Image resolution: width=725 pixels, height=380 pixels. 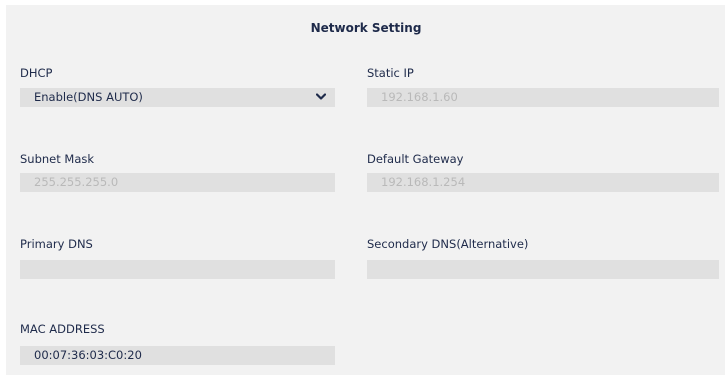 I want to click on static-ip-label: Static IP, so click(x=390, y=73).